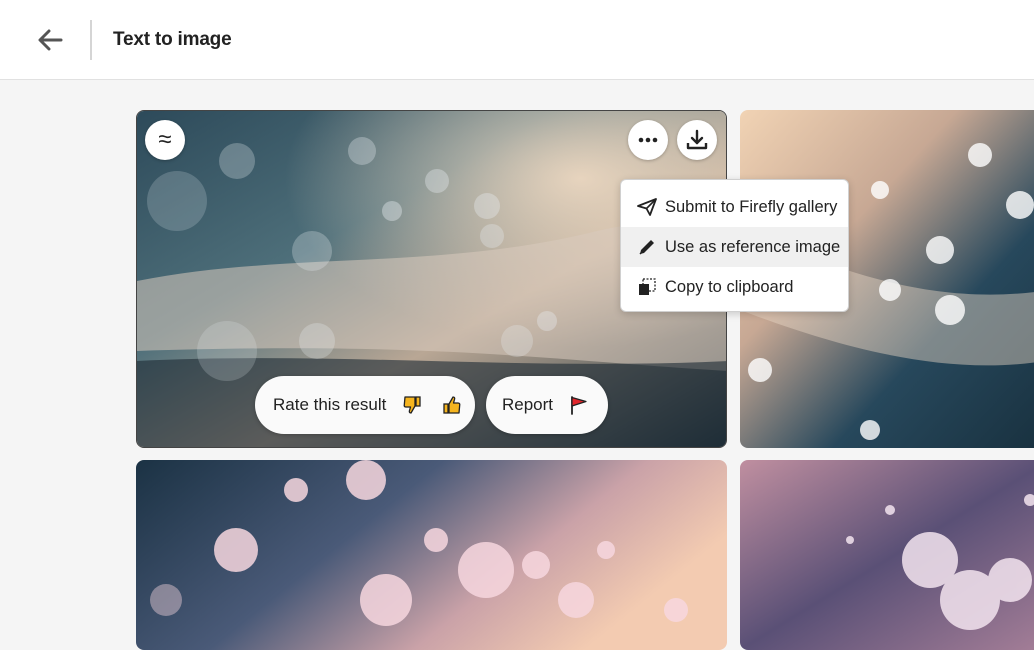 The height and width of the screenshot is (650, 1034). What do you see at coordinates (172, 39) in the screenshot?
I see `page-title: Text to image` at bounding box center [172, 39].